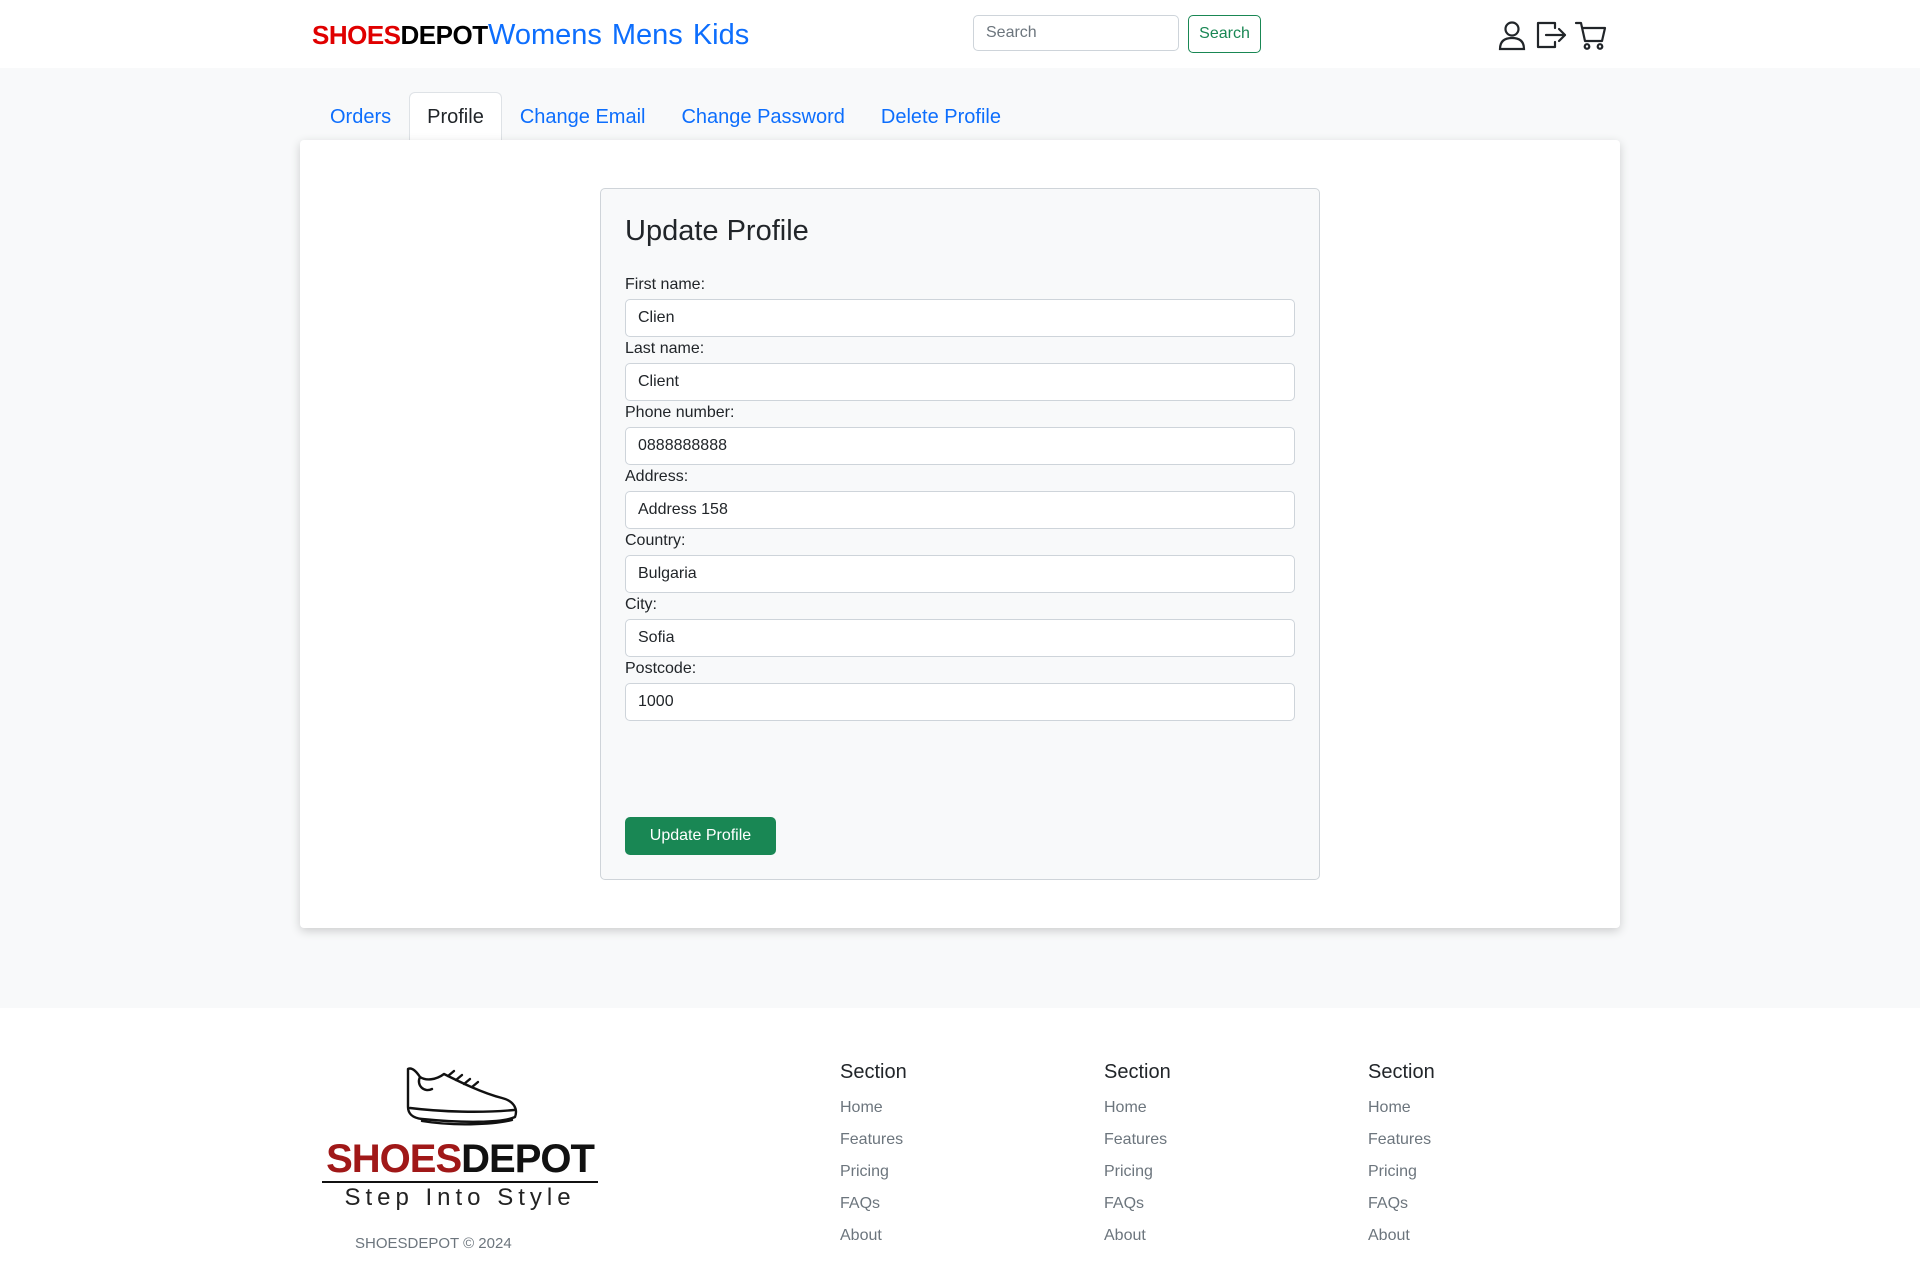 The image size is (1920, 1278). What do you see at coordinates (721, 35) in the screenshot?
I see `nav-link-kids: Kids` at bounding box center [721, 35].